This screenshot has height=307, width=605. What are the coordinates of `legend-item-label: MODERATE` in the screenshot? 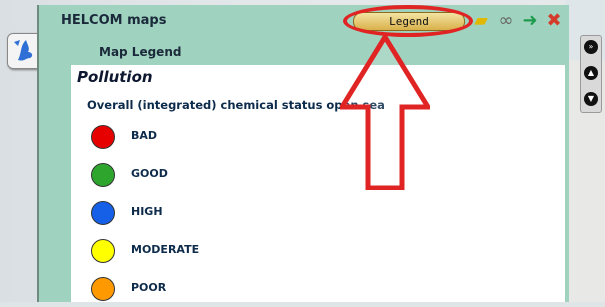 It's located at (165, 249).